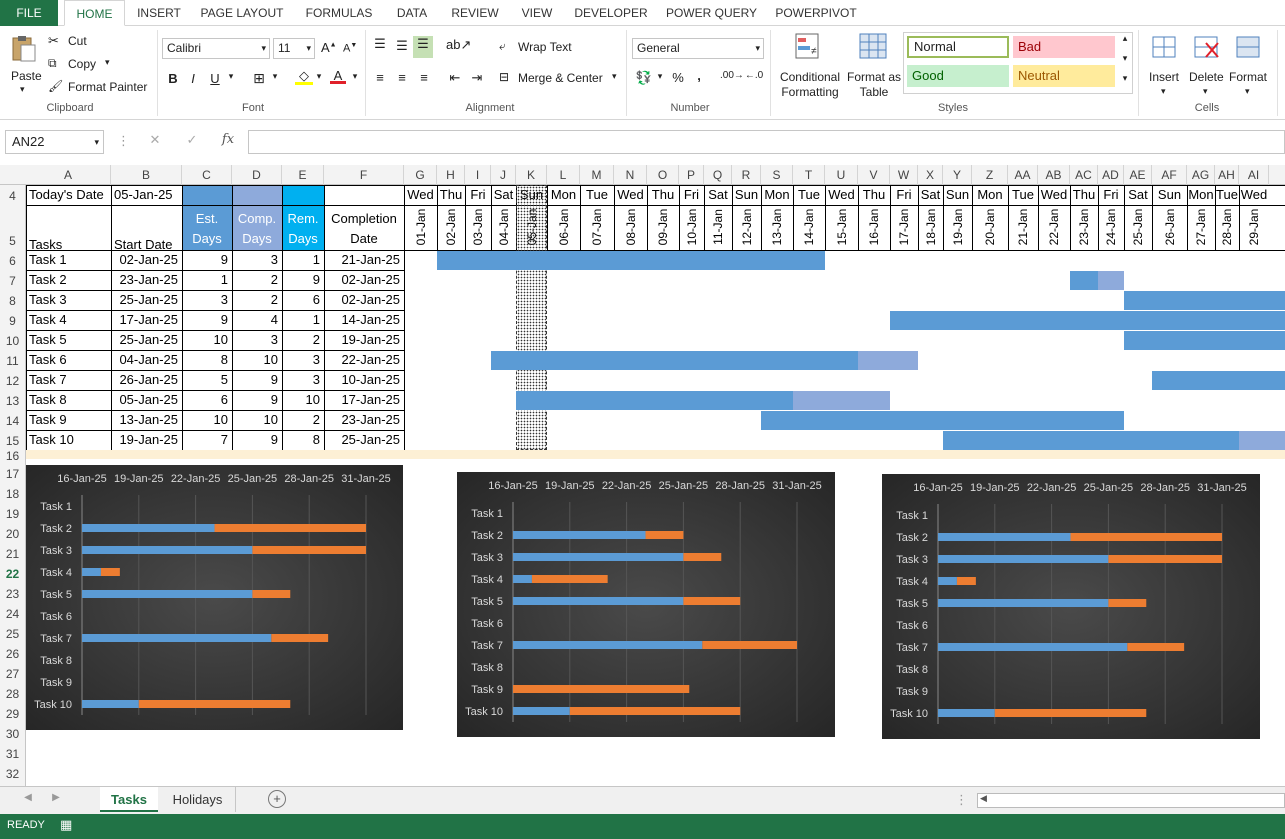 The image size is (1285, 839). Describe the element at coordinates (1169, 175) in the screenshot. I see `column-header-af: AF` at that location.